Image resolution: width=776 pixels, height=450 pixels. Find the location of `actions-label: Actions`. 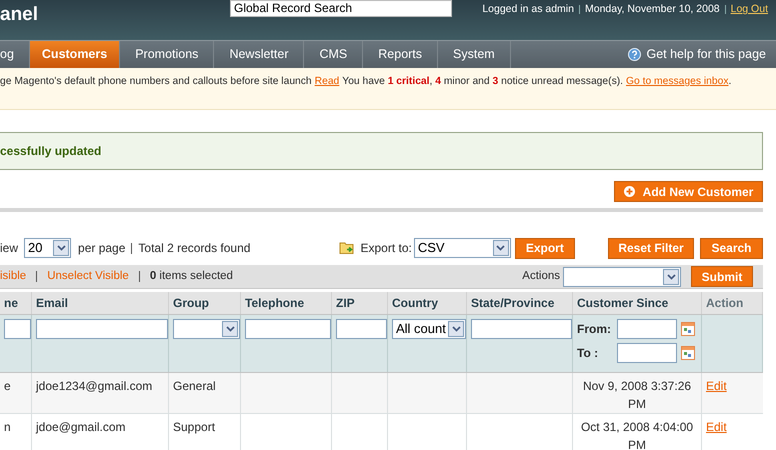

actions-label: Actions is located at coordinates (541, 276).